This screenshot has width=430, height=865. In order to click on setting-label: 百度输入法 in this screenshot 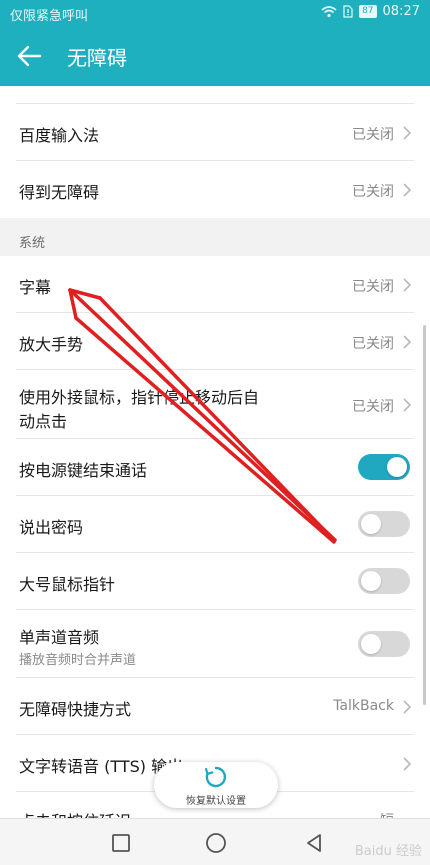, I will do `click(59, 135)`.